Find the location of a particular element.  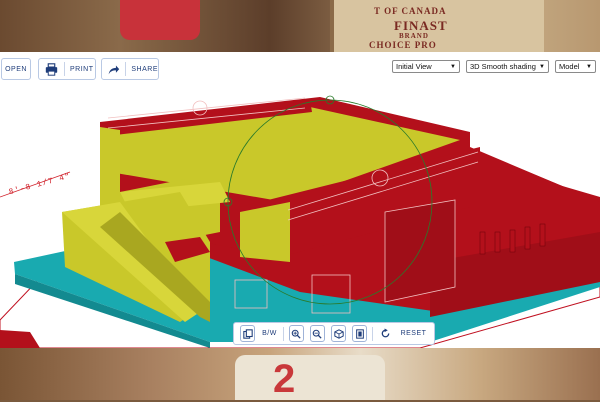

copy-view-button is located at coordinates (248, 333).